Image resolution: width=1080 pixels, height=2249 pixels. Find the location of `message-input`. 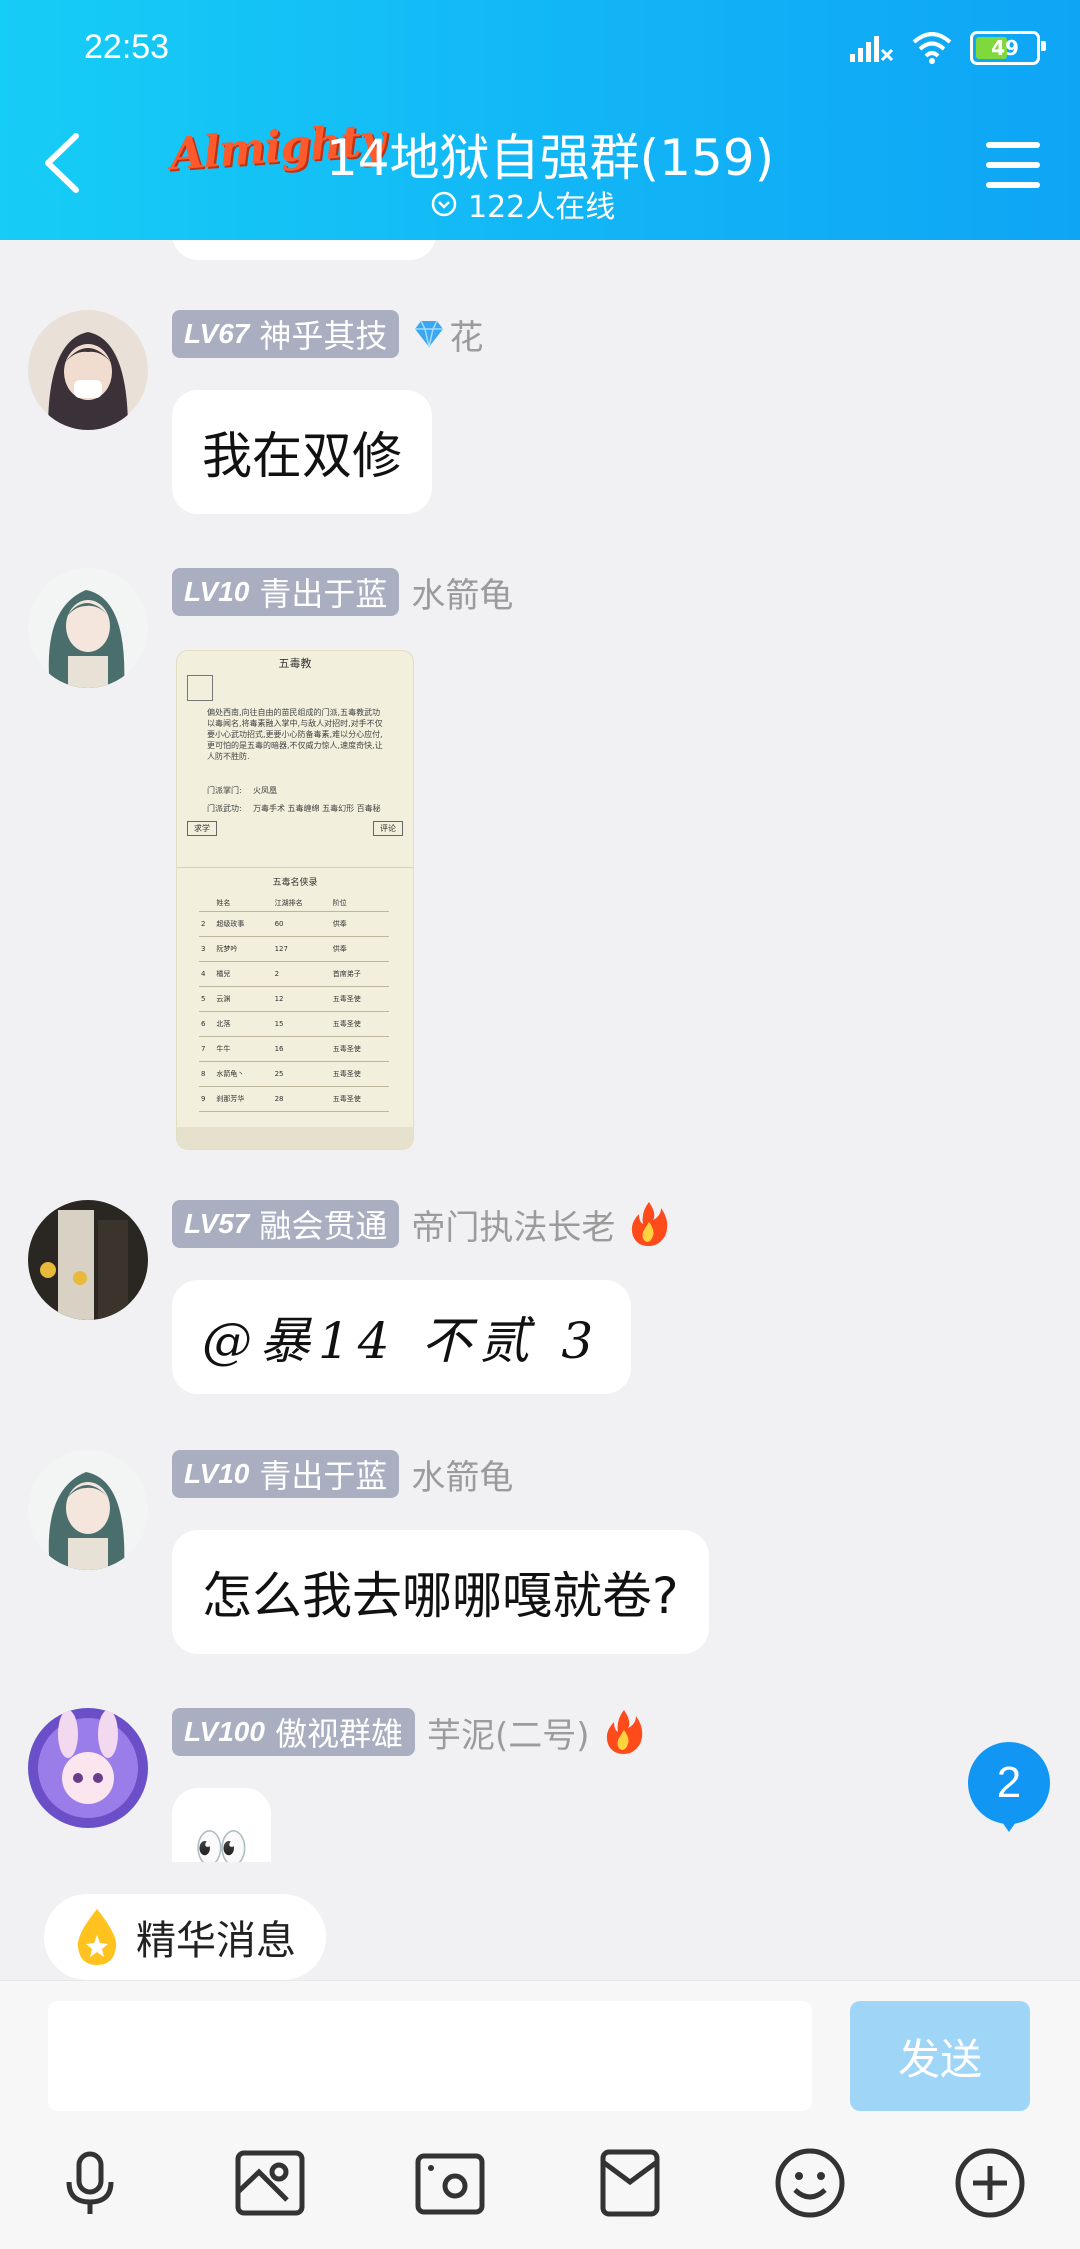

message-input is located at coordinates (430, 2056).